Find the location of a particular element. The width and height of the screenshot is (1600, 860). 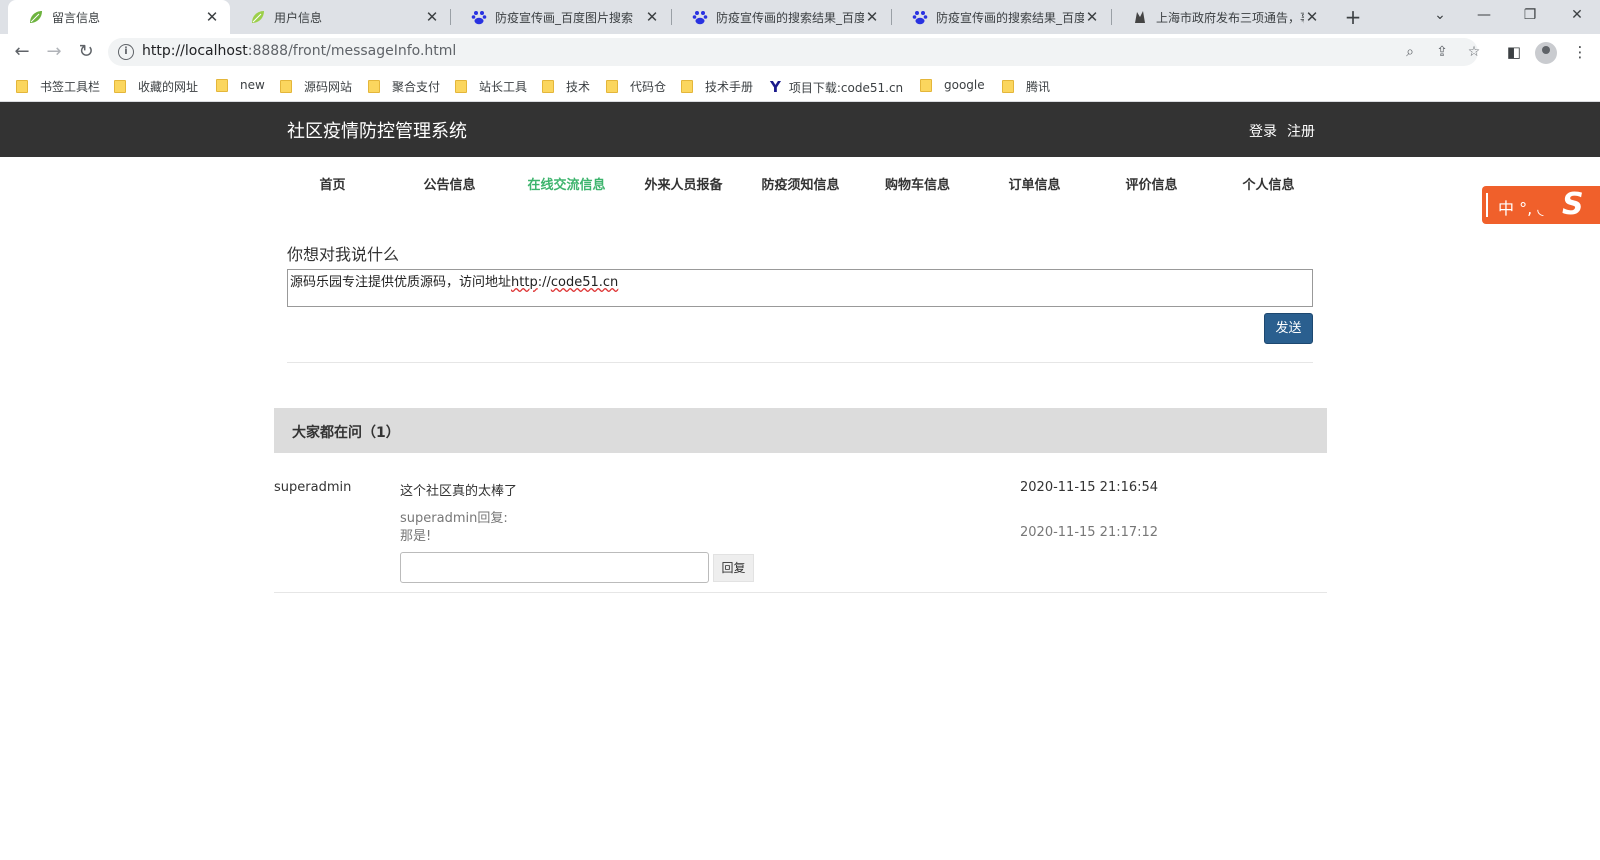

nav-visitor-report: 外来人员报备 is located at coordinates (683, 183).